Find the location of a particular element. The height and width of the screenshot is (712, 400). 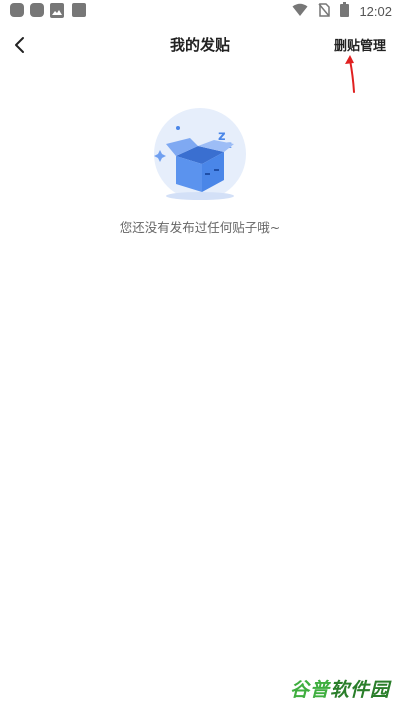

image-icon is located at coordinates (57, 10).